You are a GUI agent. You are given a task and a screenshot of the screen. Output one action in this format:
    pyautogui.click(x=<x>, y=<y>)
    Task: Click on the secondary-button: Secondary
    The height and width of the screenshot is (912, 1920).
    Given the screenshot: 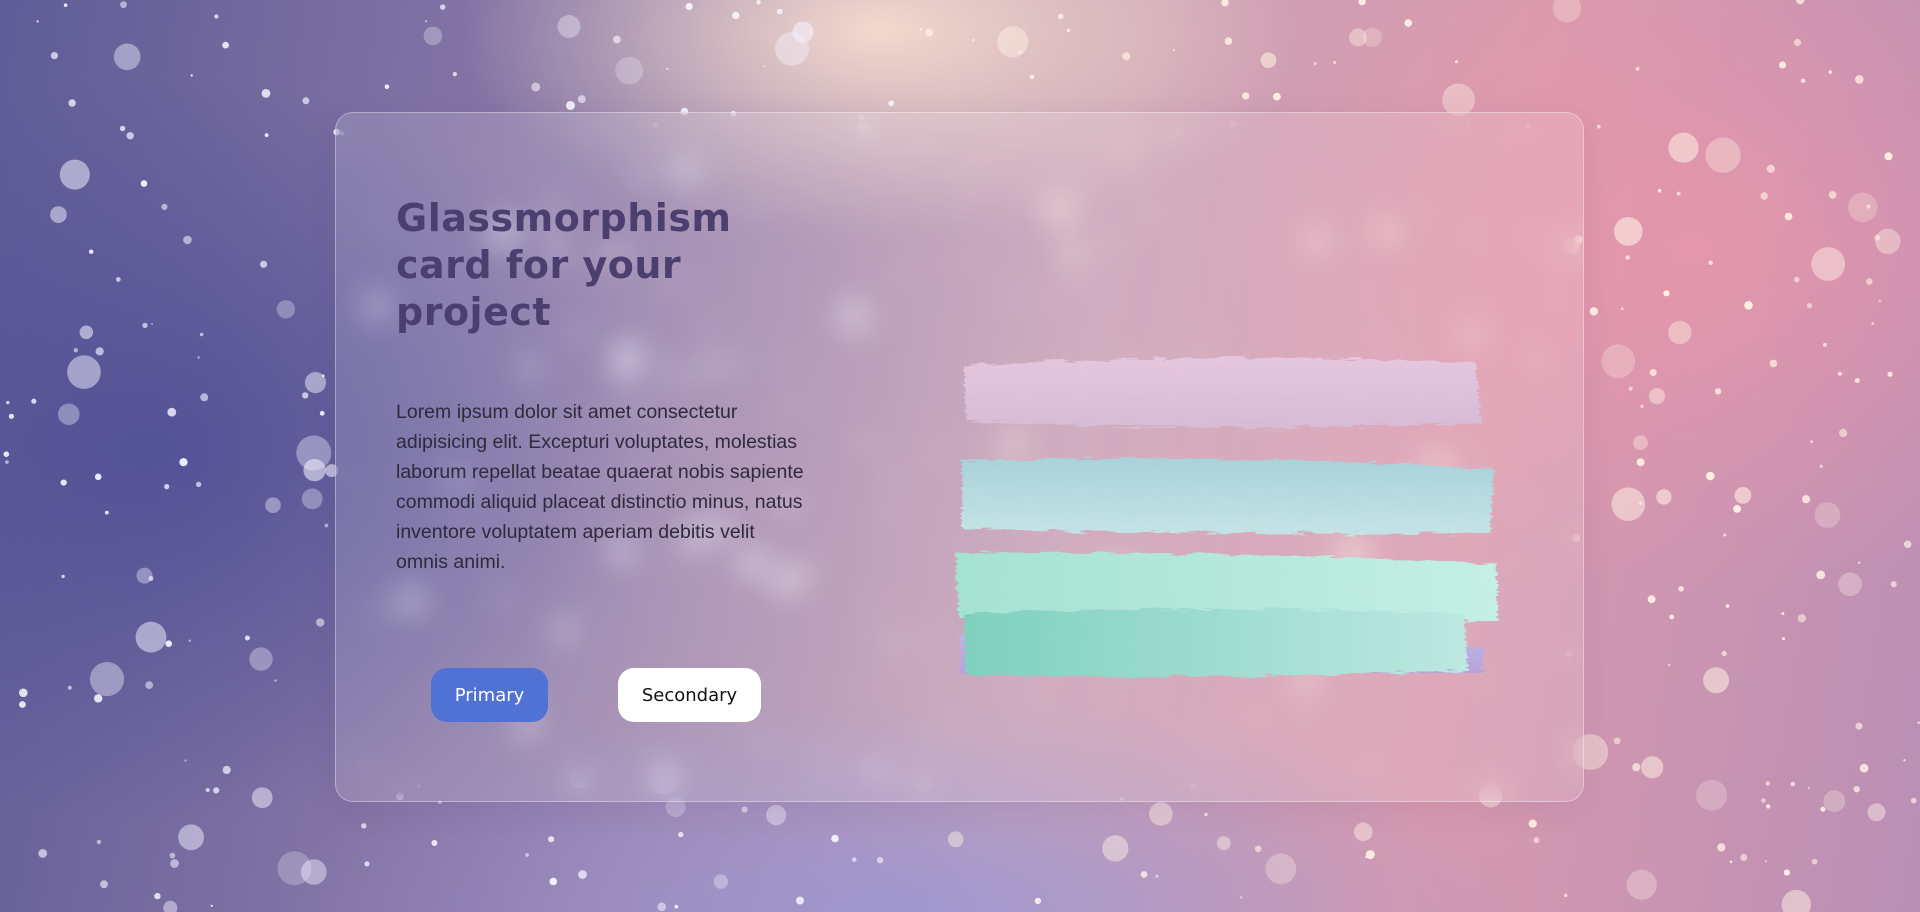 What is the action you would take?
    pyautogui.click(x=689, y=695)
    